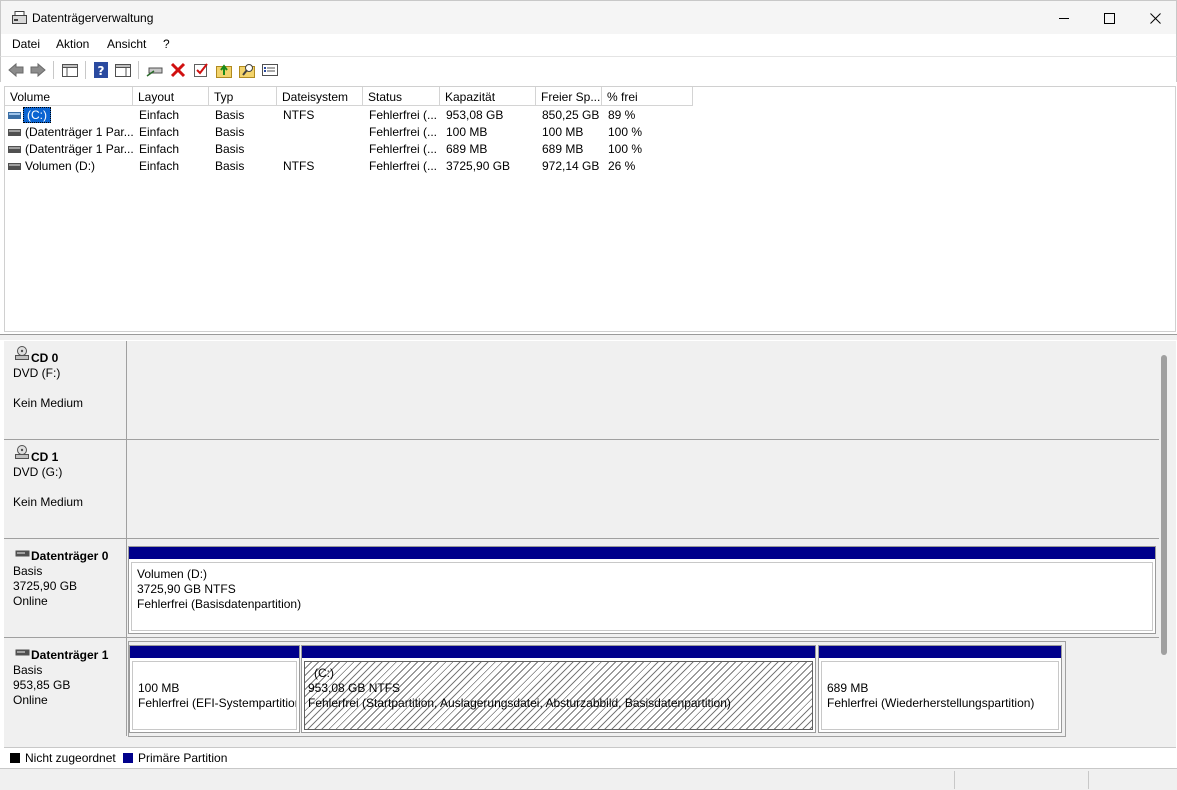 This screenshot has height=790, width=1177. Describe the element at coordinates (70, 758) in the screenshot. I see `legend-label-unallocated: Nicht zugeordnet` at that location.